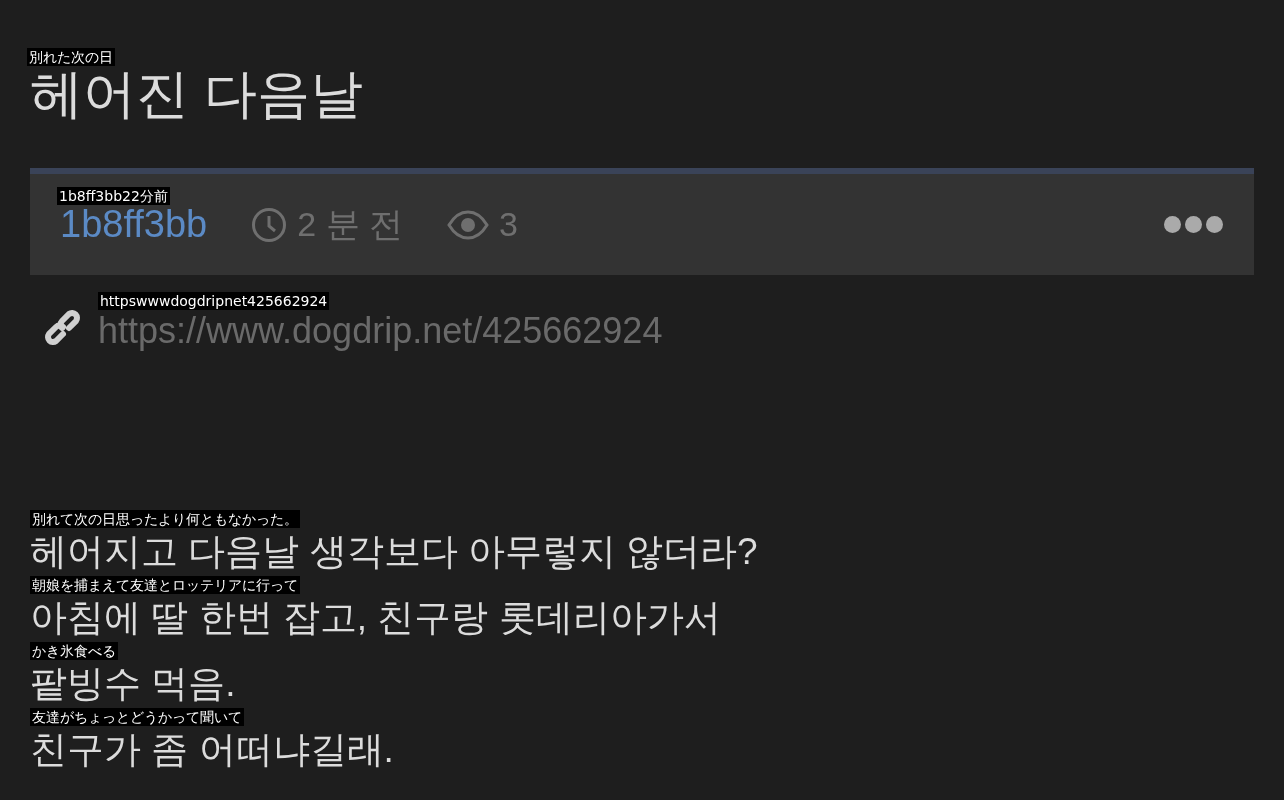 The image size is (1284, 800). Describe the element at coordinates (165, 585) in the screenshot. I see `translation-label: 朝娘を捕まえて友達とロッテリアに行って` at that location.